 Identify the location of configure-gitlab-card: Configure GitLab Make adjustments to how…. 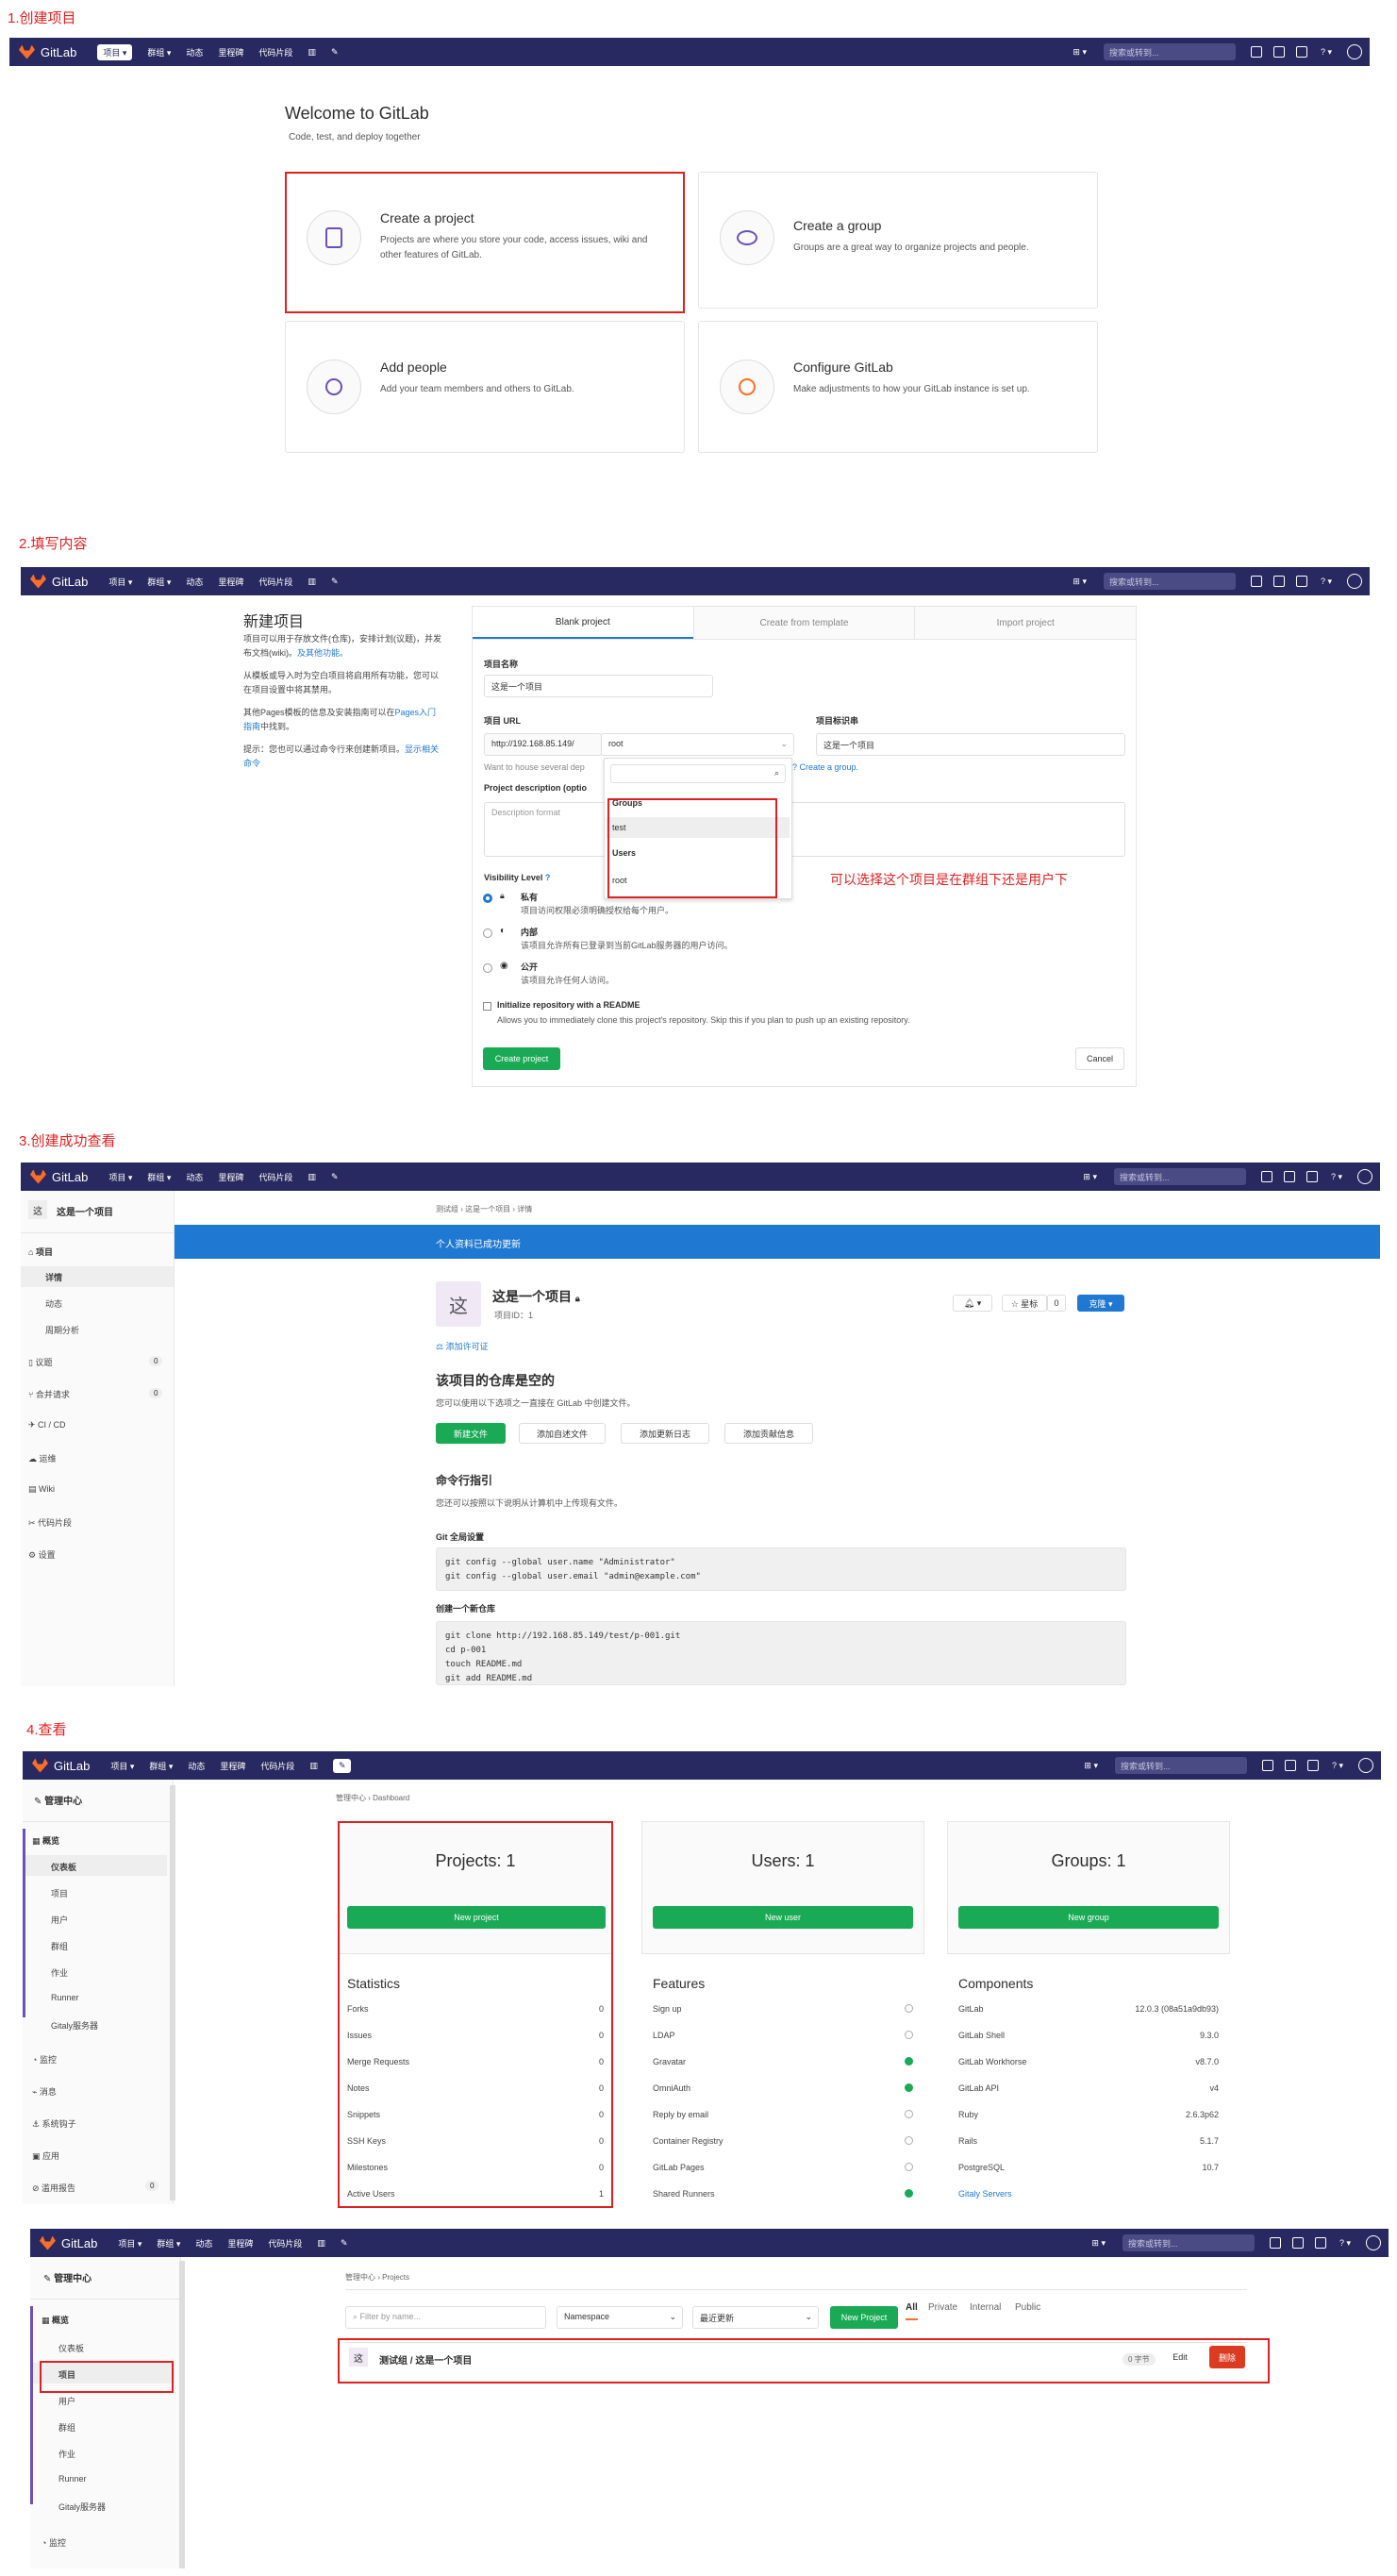
(898, 387).